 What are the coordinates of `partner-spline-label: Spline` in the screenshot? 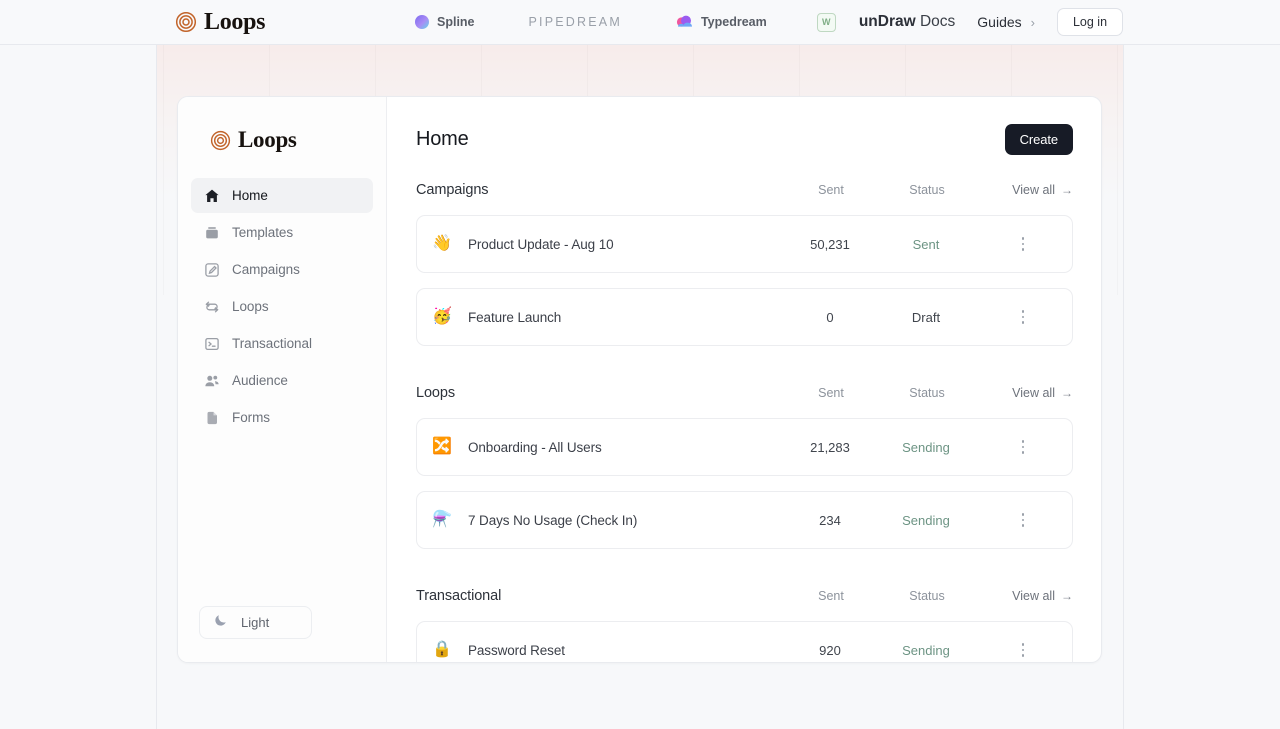 It's located at (456, 22).